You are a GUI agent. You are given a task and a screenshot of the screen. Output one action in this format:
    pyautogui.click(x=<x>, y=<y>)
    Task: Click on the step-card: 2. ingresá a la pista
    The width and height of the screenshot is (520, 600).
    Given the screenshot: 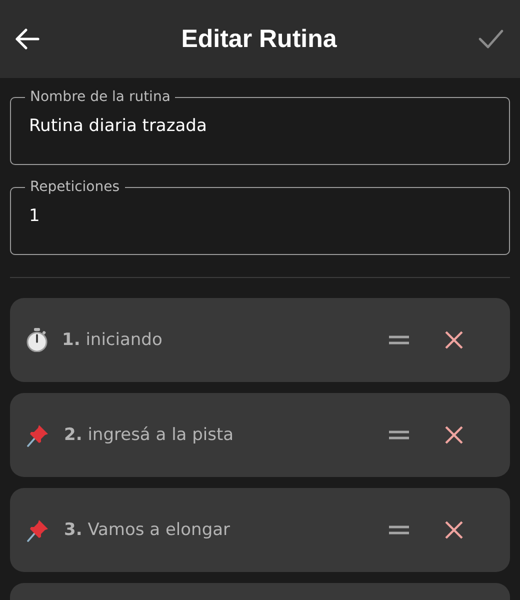 What is the action you would take?
    pyautogui.click(x=260, y=435)
    